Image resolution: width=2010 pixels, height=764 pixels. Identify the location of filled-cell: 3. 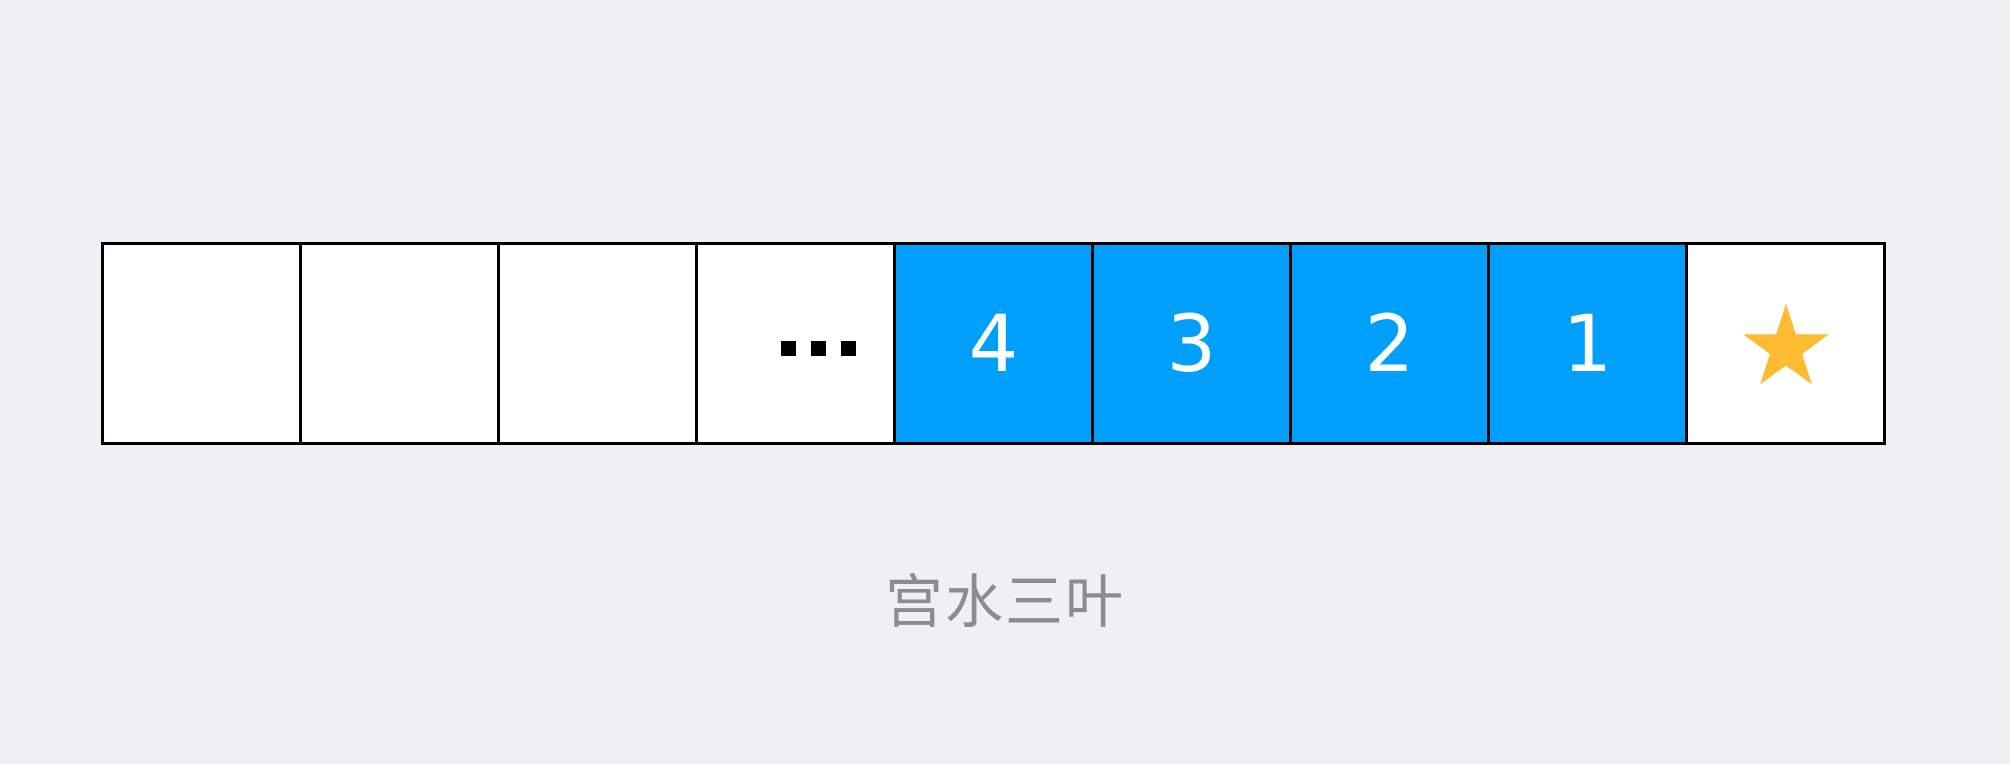
(1190, 343).